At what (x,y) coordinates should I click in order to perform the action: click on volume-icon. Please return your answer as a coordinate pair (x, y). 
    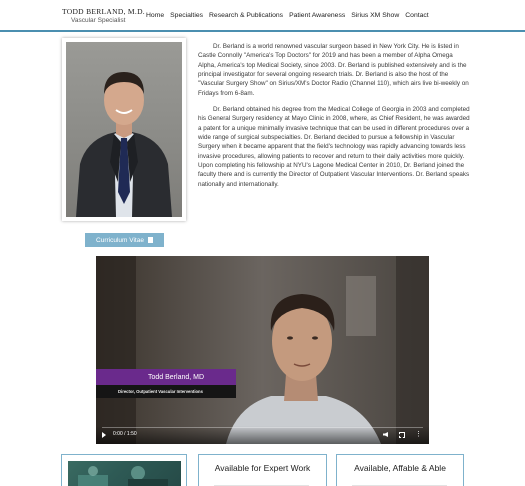
    Looking at the image, I should click on (385, 434).